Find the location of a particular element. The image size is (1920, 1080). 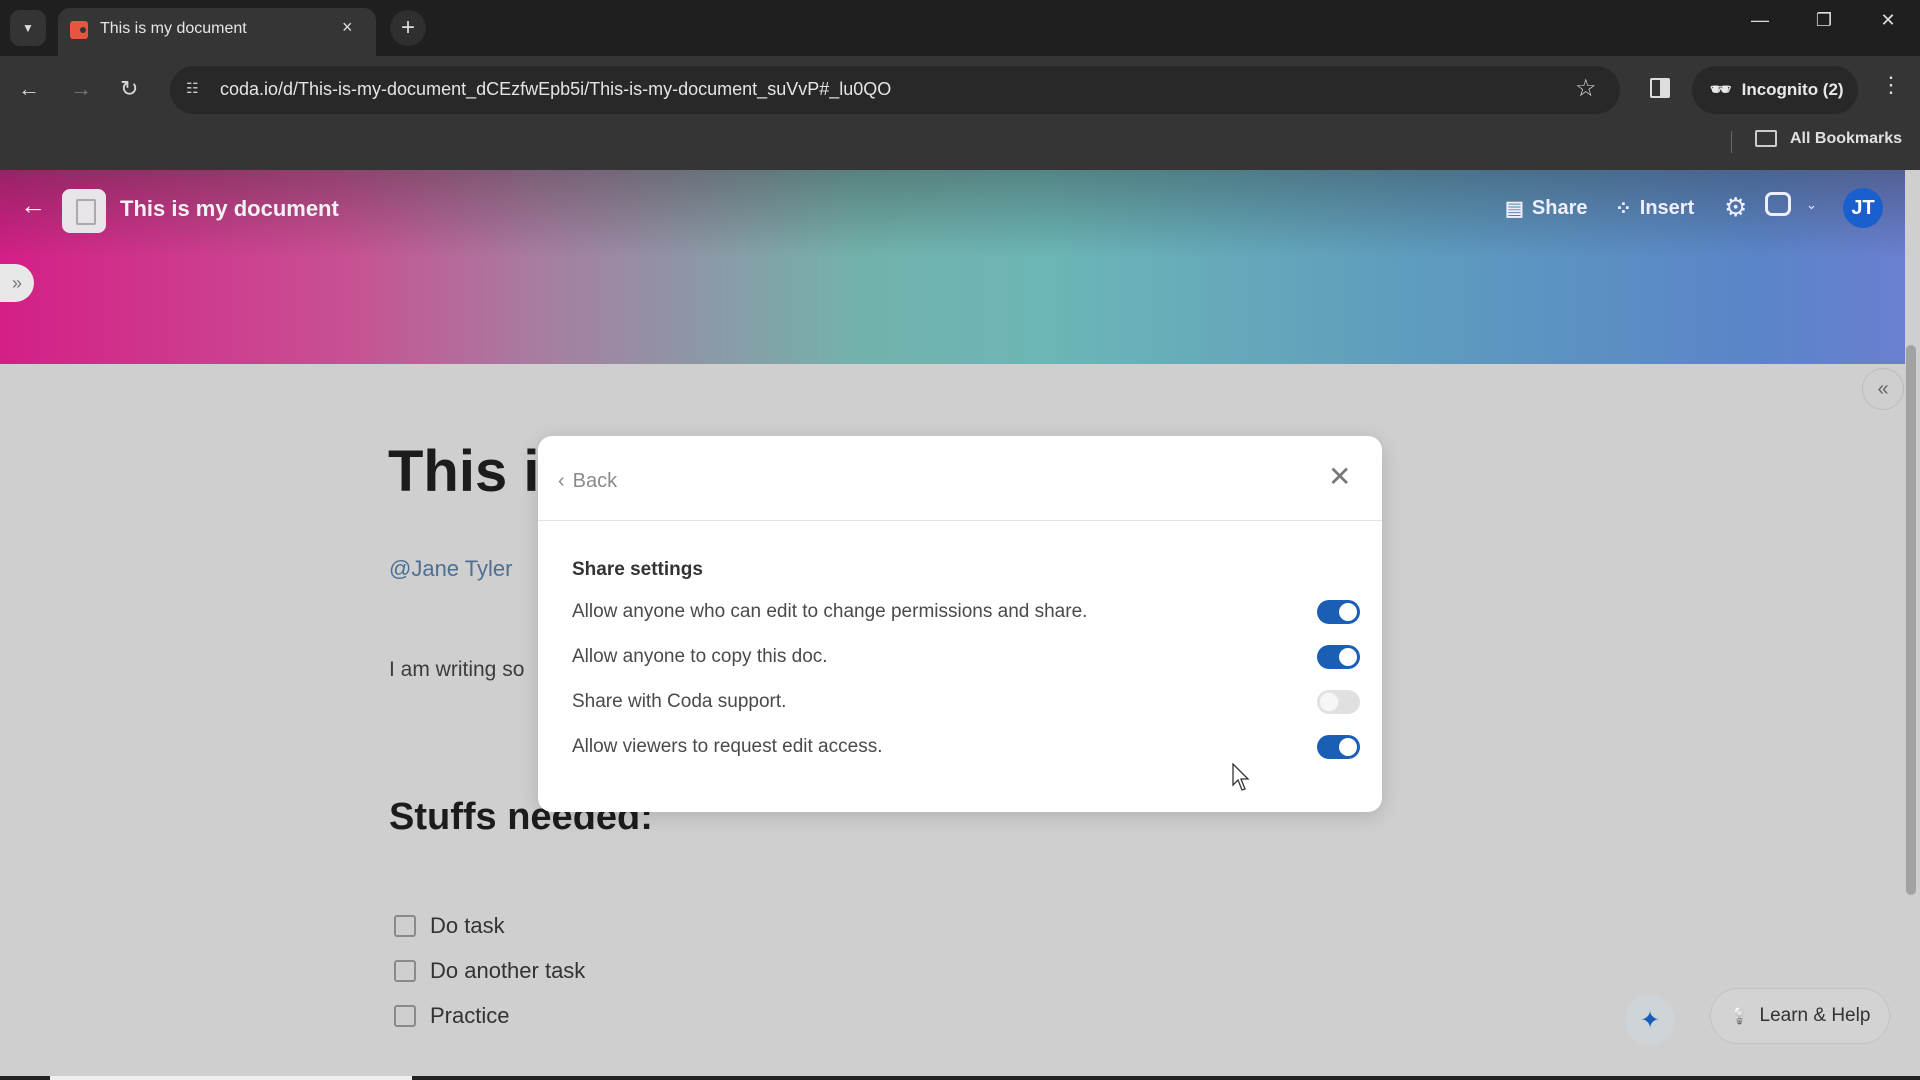

incognito-profile-button: 🕶 Incognito (2) is located at coordinates (1775, 90).